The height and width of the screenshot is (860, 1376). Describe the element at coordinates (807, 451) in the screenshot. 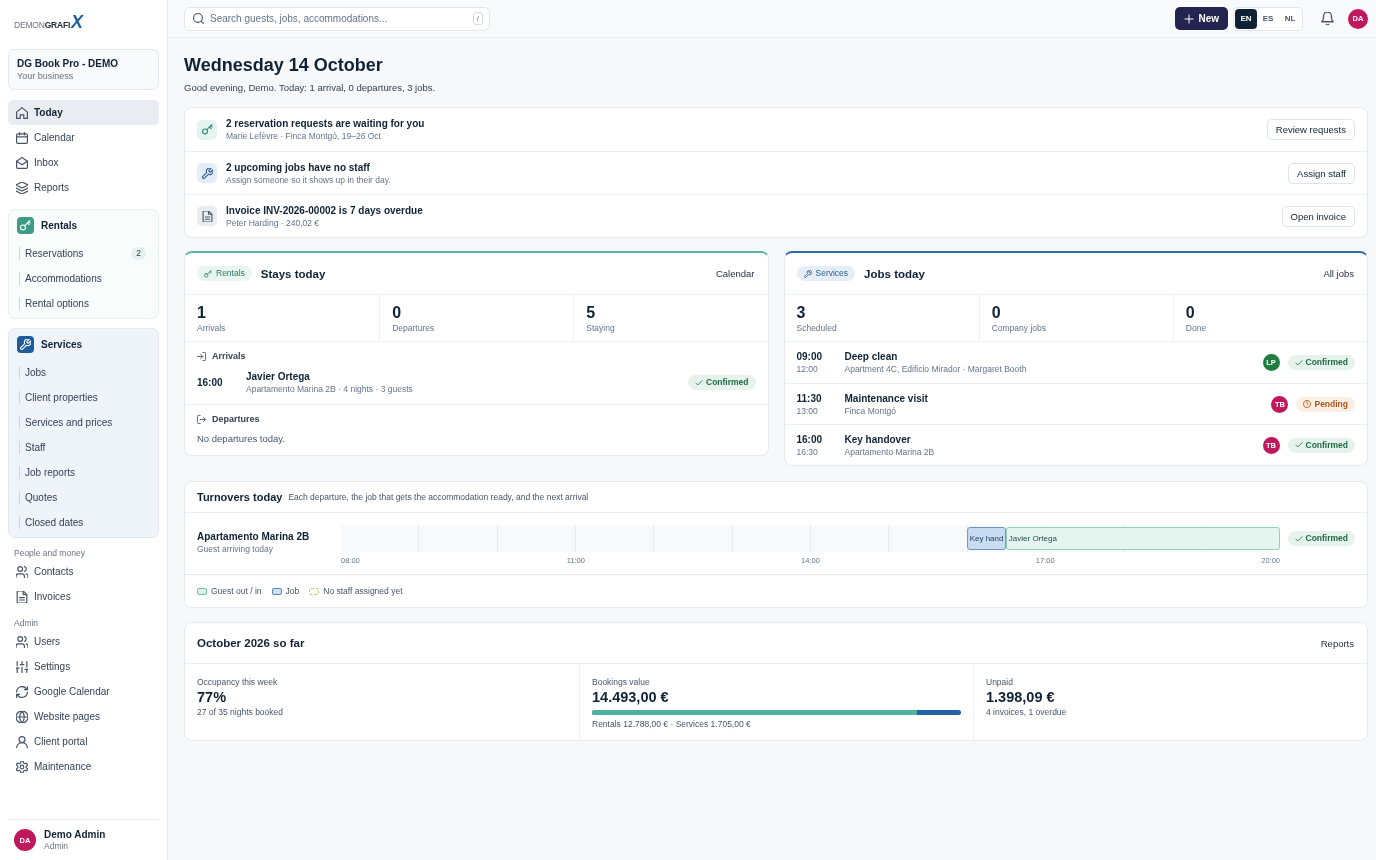

I see `job-end-time: 16:30` at that location.